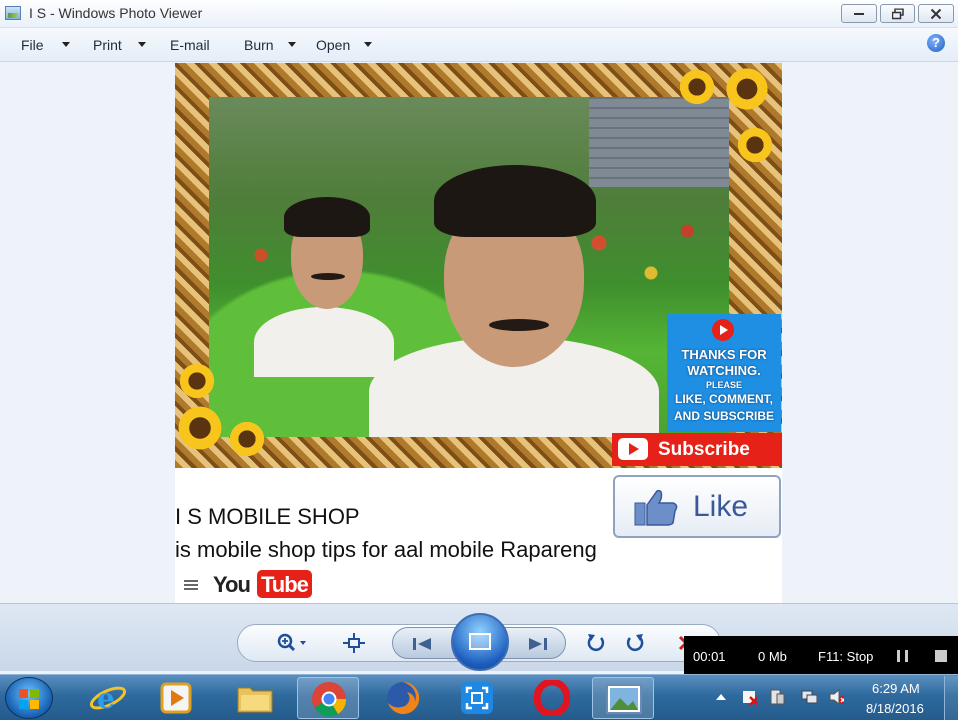 The image size is (958, 720). What do you see at coordinates (292, 44) in the screenshot?
I see `burn-dropdown-icon` at bounding box center [292, 44].